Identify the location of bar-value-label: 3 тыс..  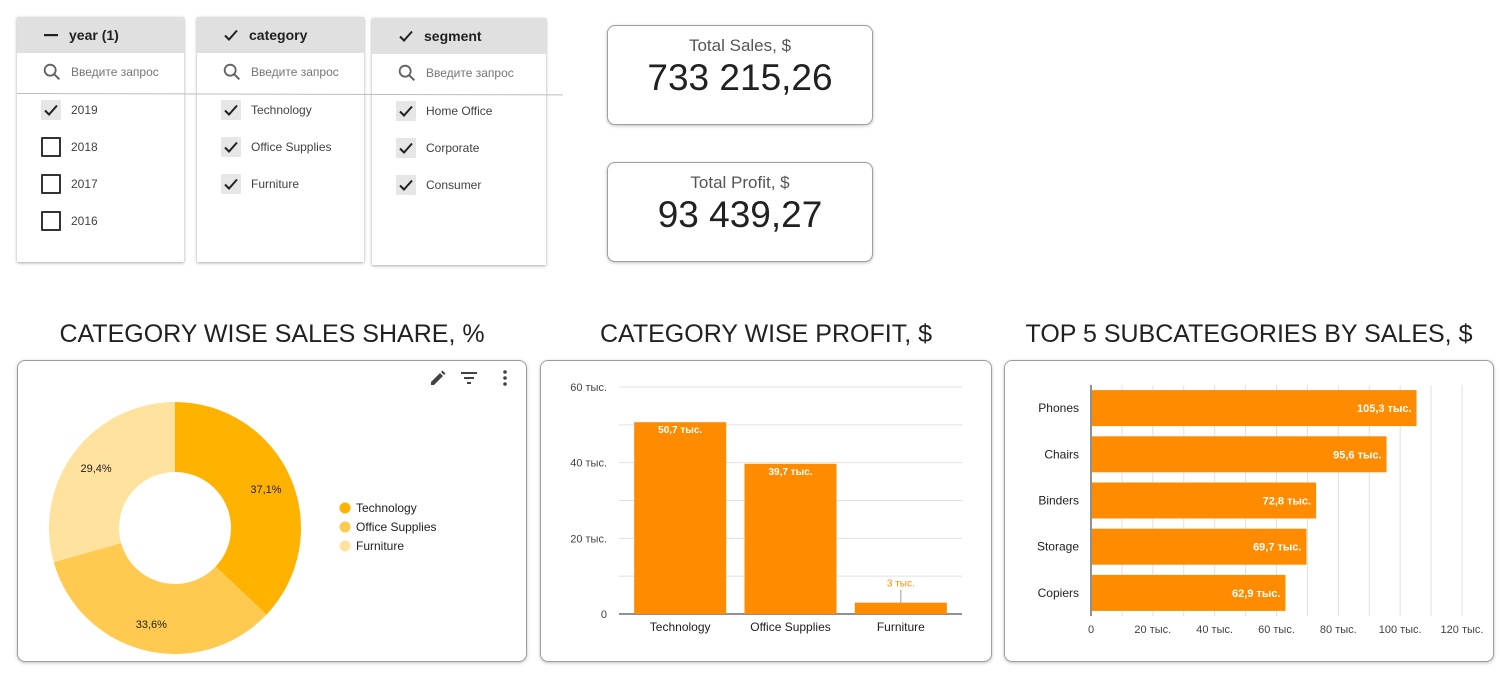
(901, 584).